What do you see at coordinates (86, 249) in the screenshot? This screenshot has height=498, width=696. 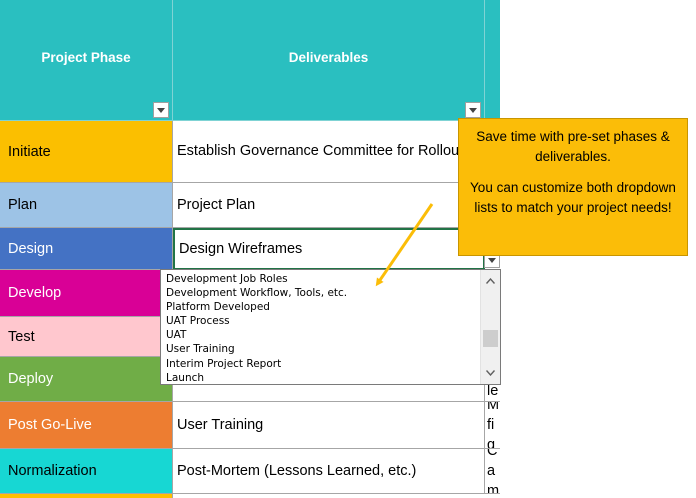 I see `phase-cell-design: Design` at bounding box center [86, 249].